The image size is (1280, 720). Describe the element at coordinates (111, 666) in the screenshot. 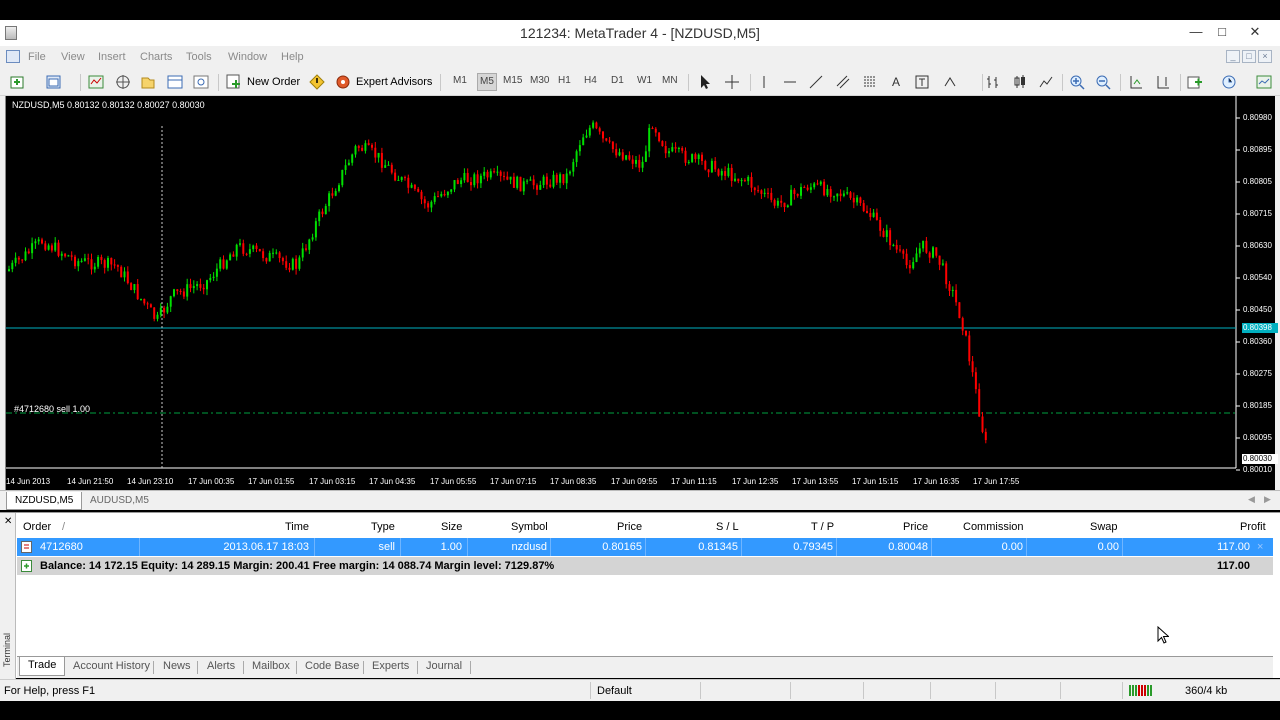

I see `tab-account-history: Account History` at that location.